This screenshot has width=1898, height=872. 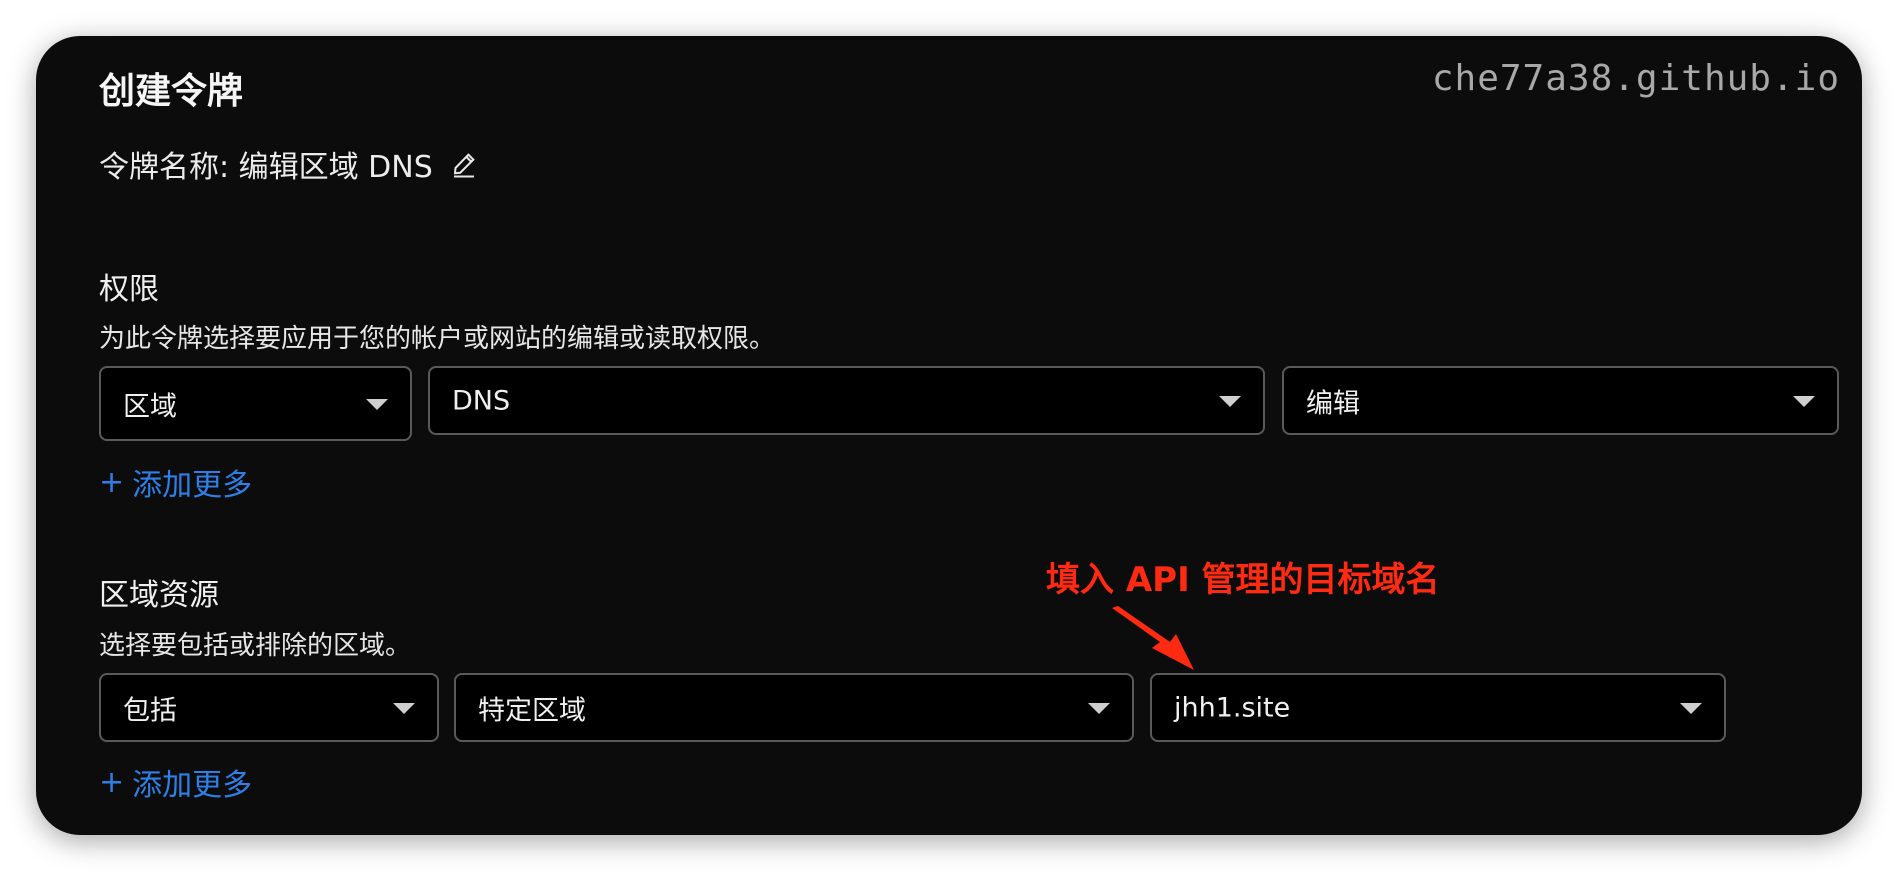 What do you see at coordinates (481, 400) in the screenshot?
I see `select-value: DNS` at bounding box center [481, 400].